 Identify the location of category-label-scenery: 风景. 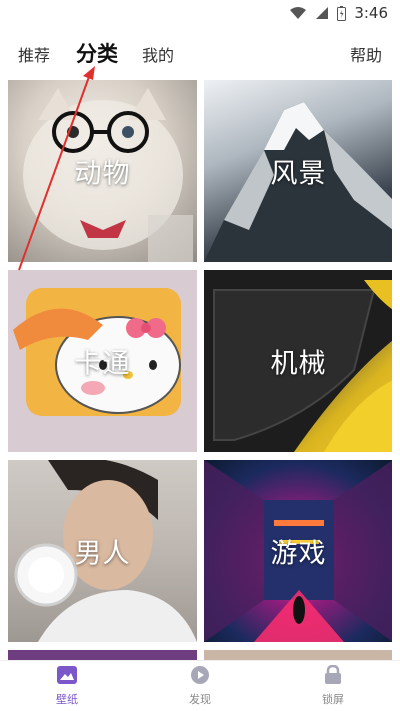
(298, 174).